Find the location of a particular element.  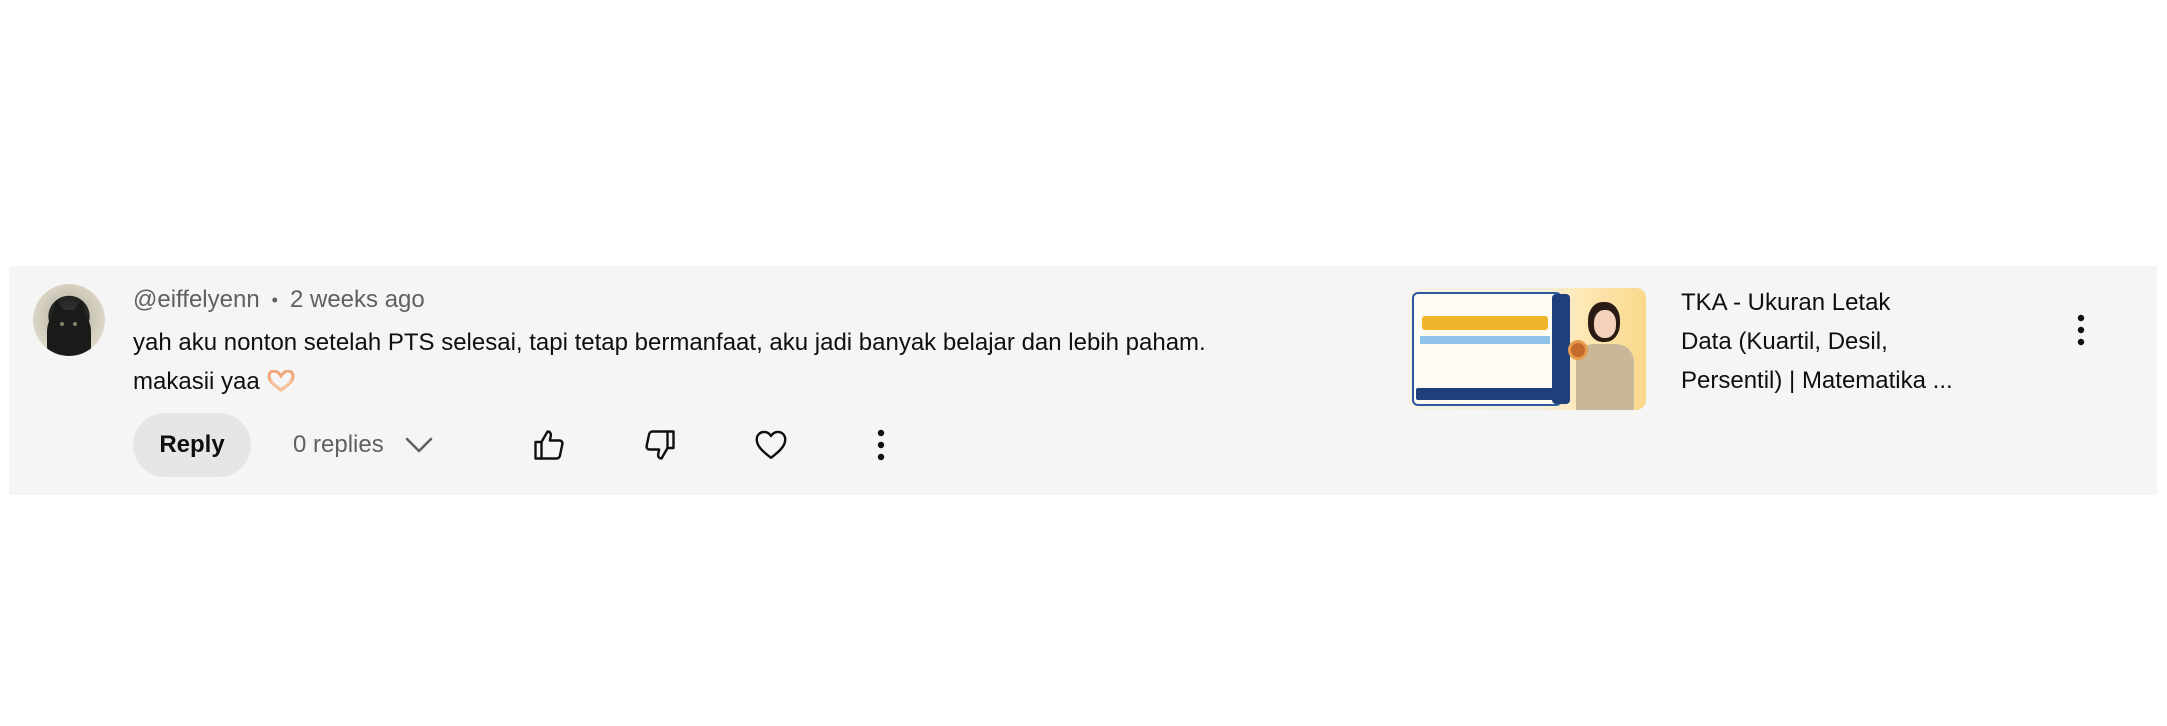

thumbs-down-icon is located at coordinates (660, 445).